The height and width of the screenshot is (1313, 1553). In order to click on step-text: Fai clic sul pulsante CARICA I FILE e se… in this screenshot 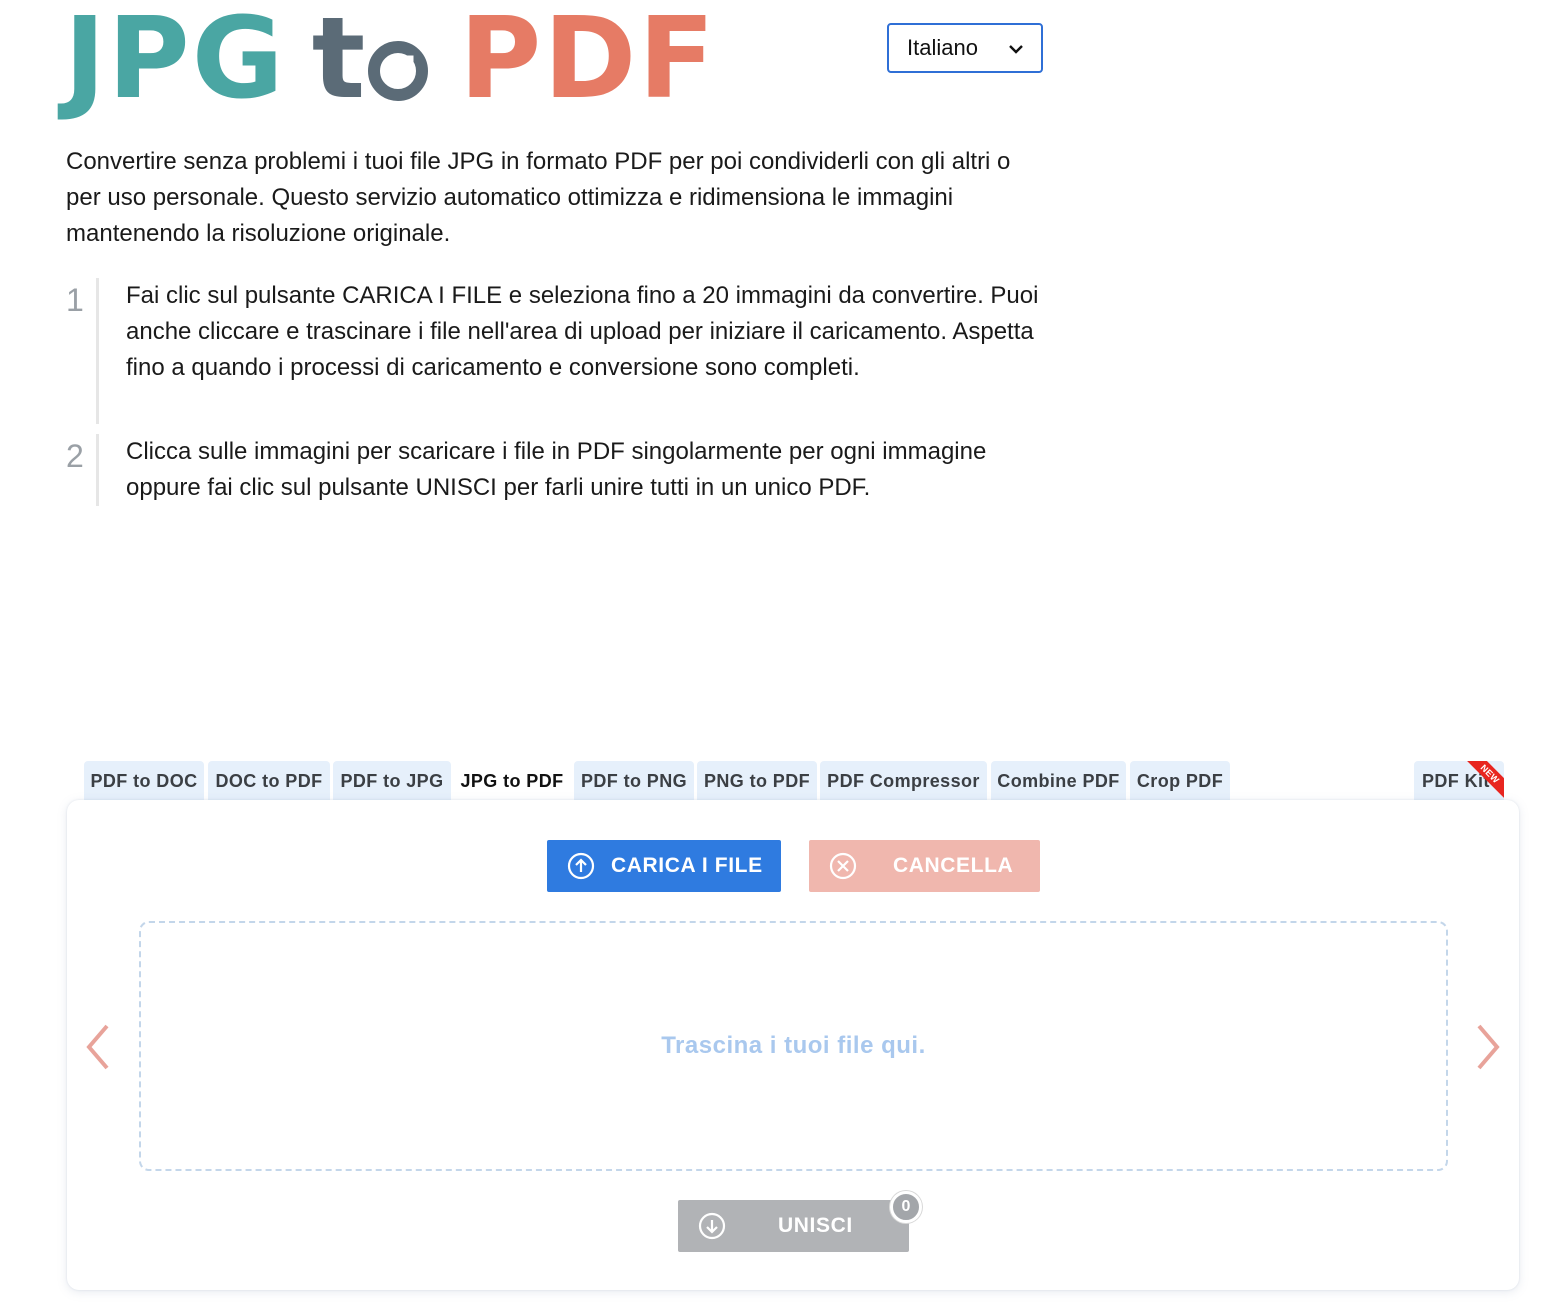, I will do `click(582, 331)`.